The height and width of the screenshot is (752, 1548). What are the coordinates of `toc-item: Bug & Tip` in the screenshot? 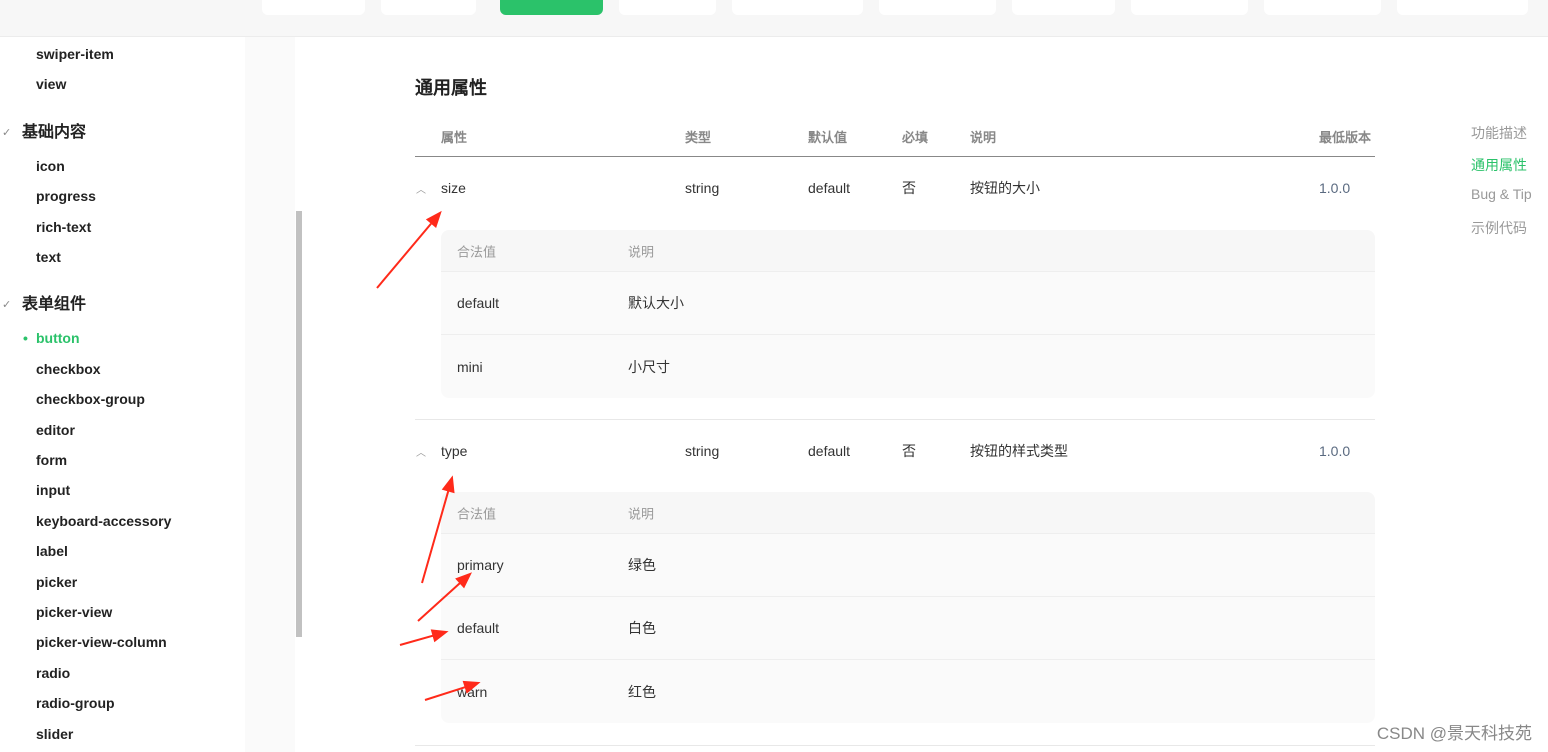 It's located at (1501, 194).